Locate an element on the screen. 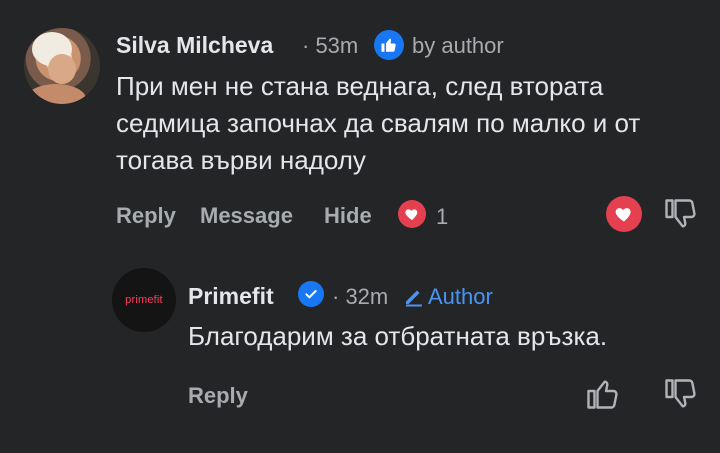  thumbs-down-icon is located at coordinates (680, 214).